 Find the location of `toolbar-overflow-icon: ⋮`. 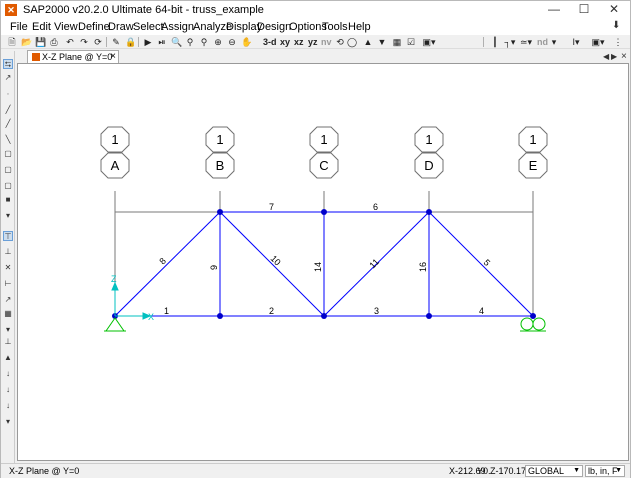

toolbar-overflow-icon: ⋮ is located at coordinates (618, 42).